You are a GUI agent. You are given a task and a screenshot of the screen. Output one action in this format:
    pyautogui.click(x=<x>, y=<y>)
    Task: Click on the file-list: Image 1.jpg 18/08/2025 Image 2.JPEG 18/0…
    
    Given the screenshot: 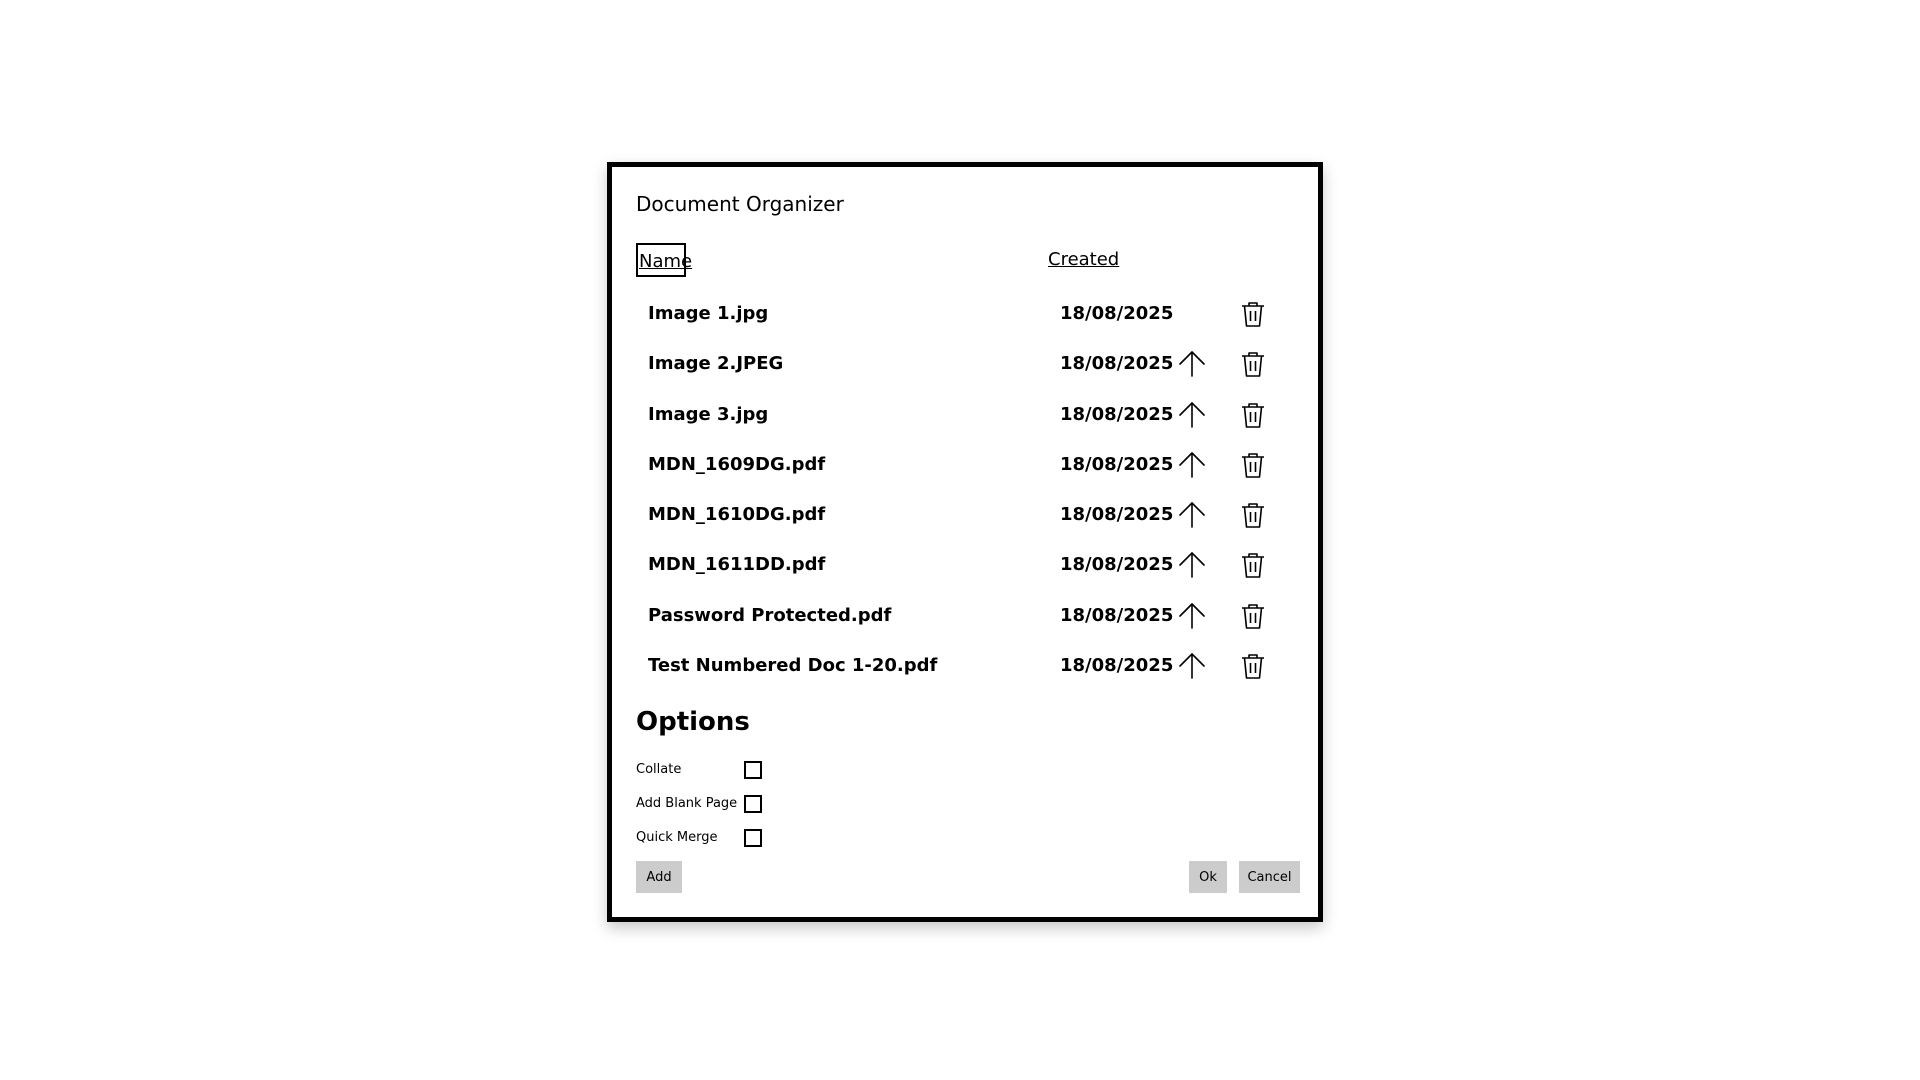 What is the action you would take?
    pyautogui.click(x=965, y=490)
    